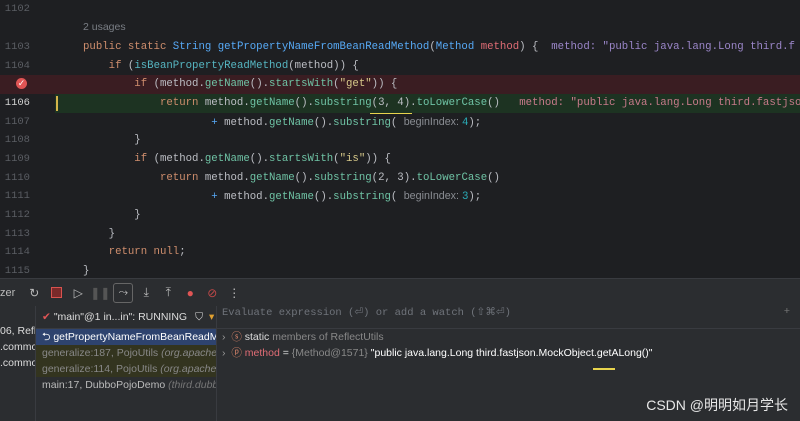  I want to click on code-line: 1102, so click(400, 9).